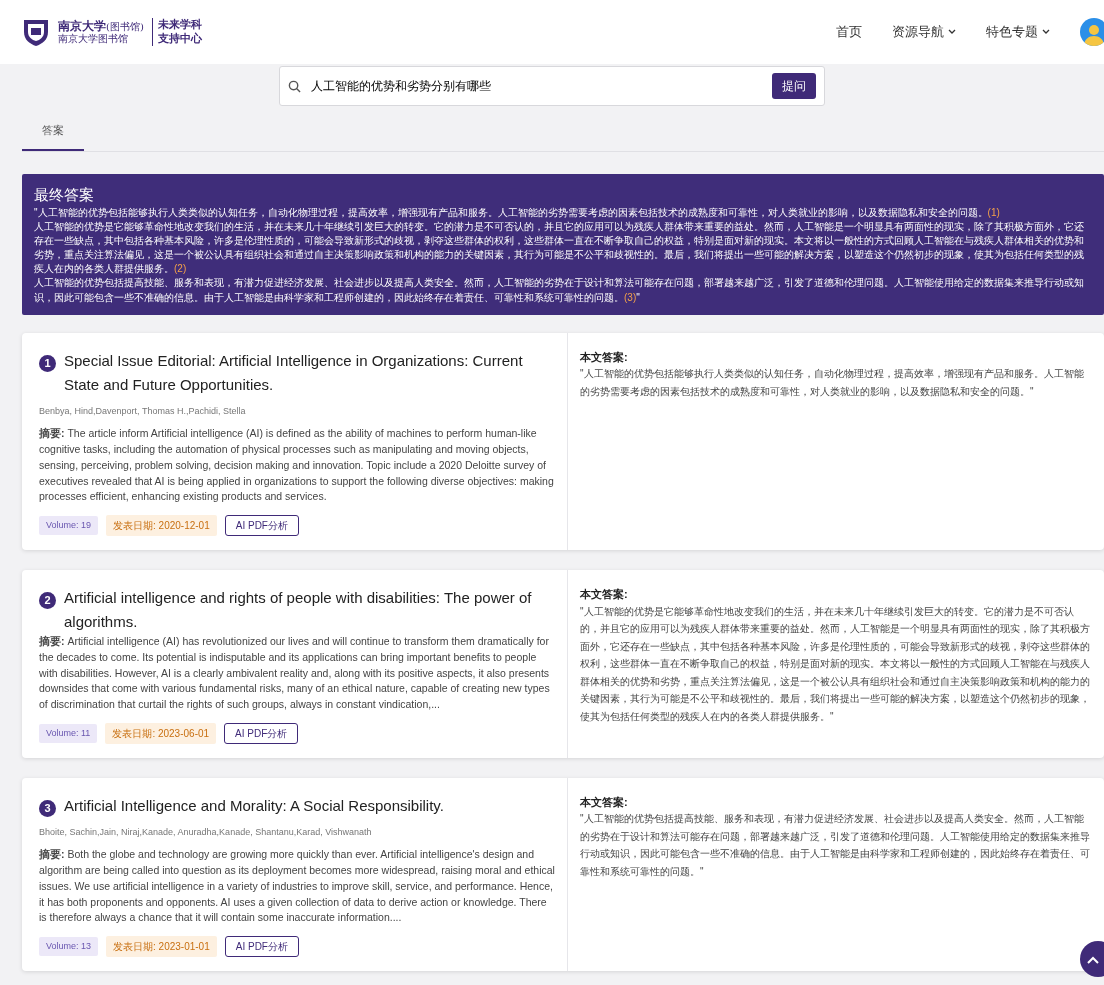 The width and height of the screenshot is (1104, 985). I want to click on date-tag: 发表日期: 2023-01-01, so click(161, 947).